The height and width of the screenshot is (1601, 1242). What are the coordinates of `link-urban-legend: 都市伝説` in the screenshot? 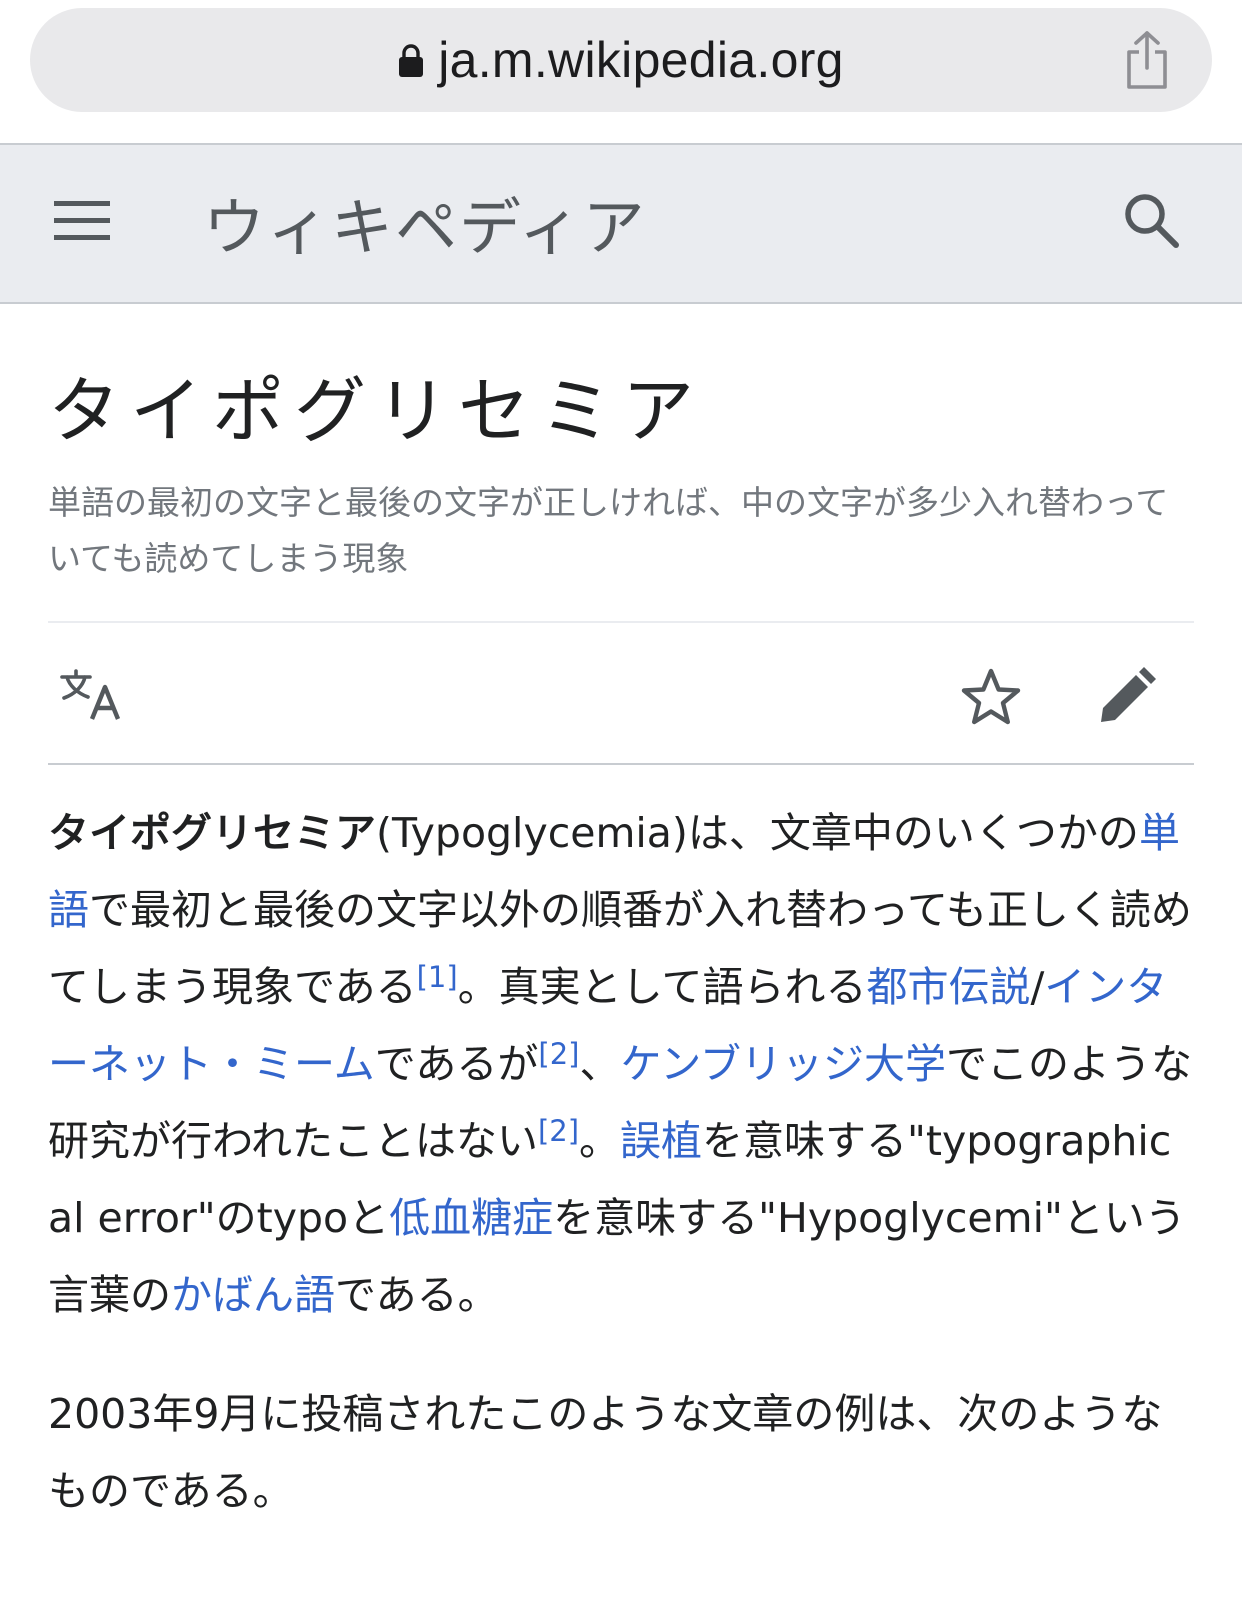 It's located at (948, 987).